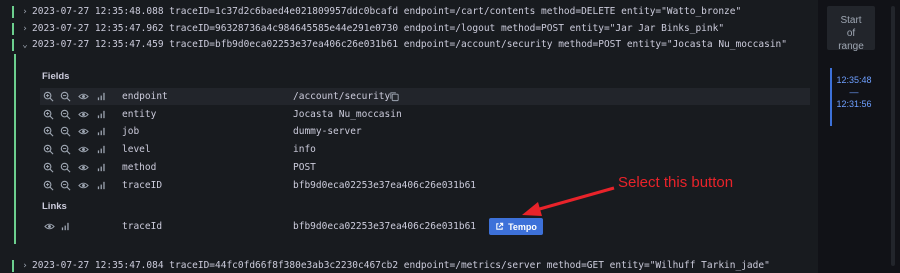 The height and width of the screenshot is (273, 900). What do you see at coordinates (425, 131) in the screenshot?
I see `field-row: job dummy-server` at bounding box center [425, 131].